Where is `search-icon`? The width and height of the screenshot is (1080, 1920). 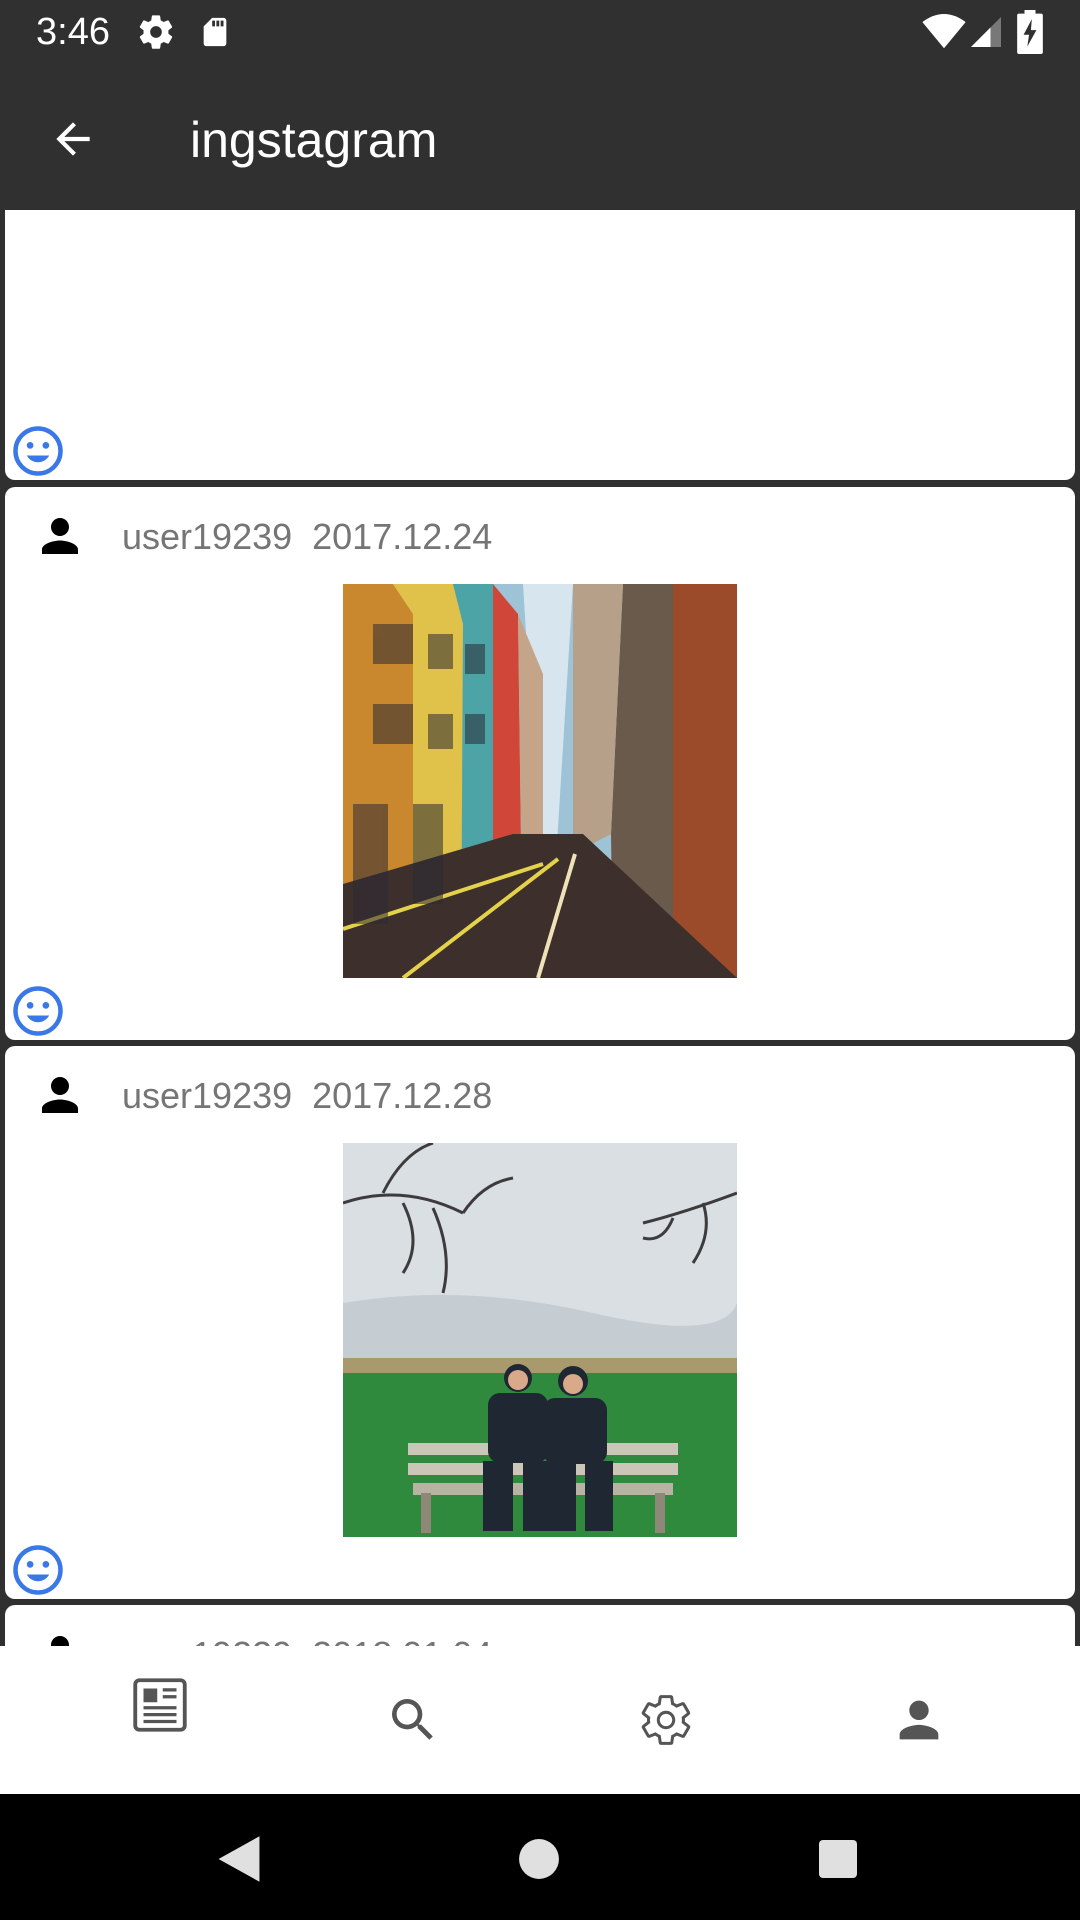
search-icon is located at coordinates (412, 1719).